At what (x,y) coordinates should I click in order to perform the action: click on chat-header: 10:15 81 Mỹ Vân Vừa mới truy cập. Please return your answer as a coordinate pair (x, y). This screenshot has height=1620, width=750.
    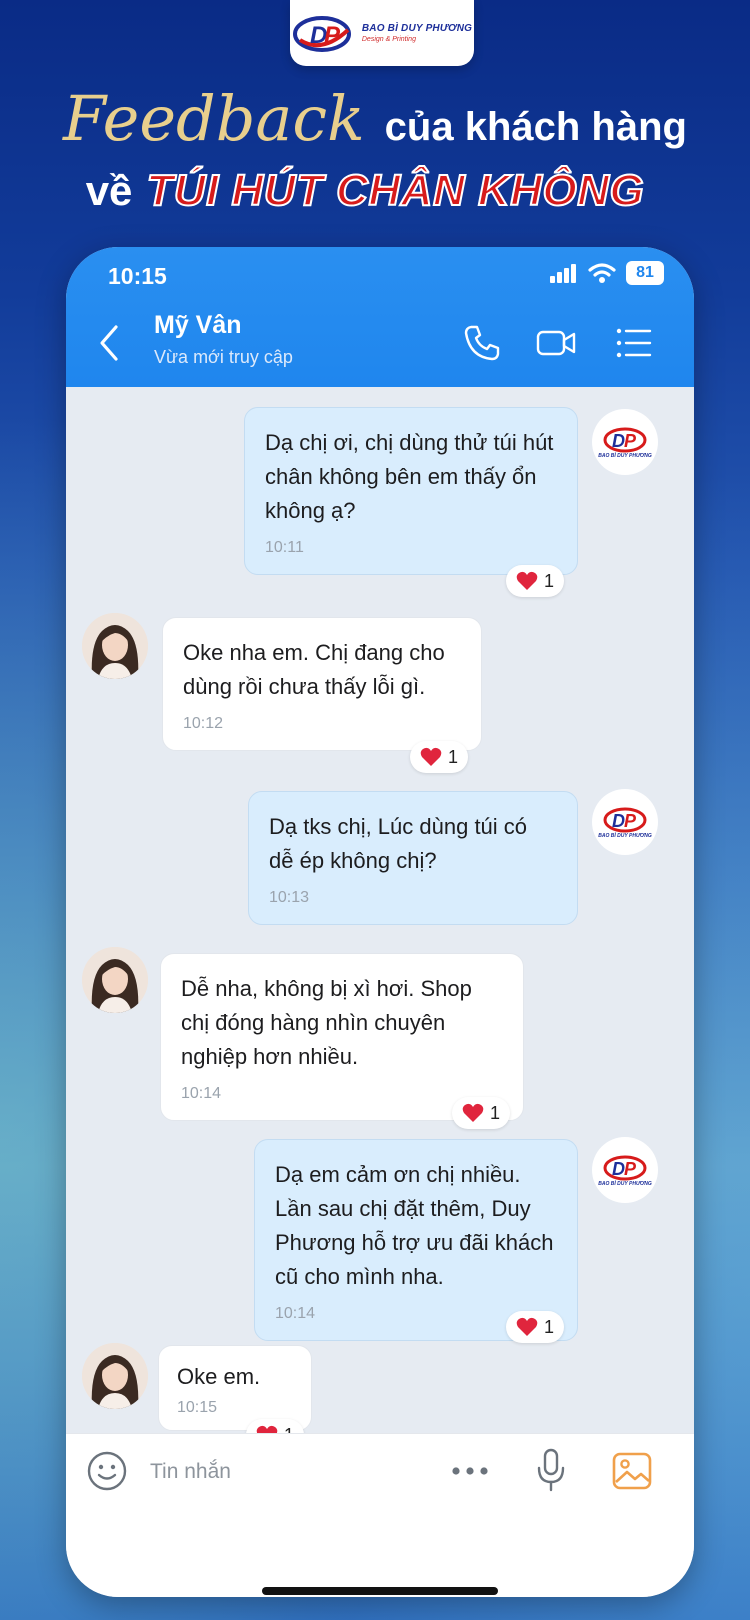
    Looking at the image, I should click on (380, 317).